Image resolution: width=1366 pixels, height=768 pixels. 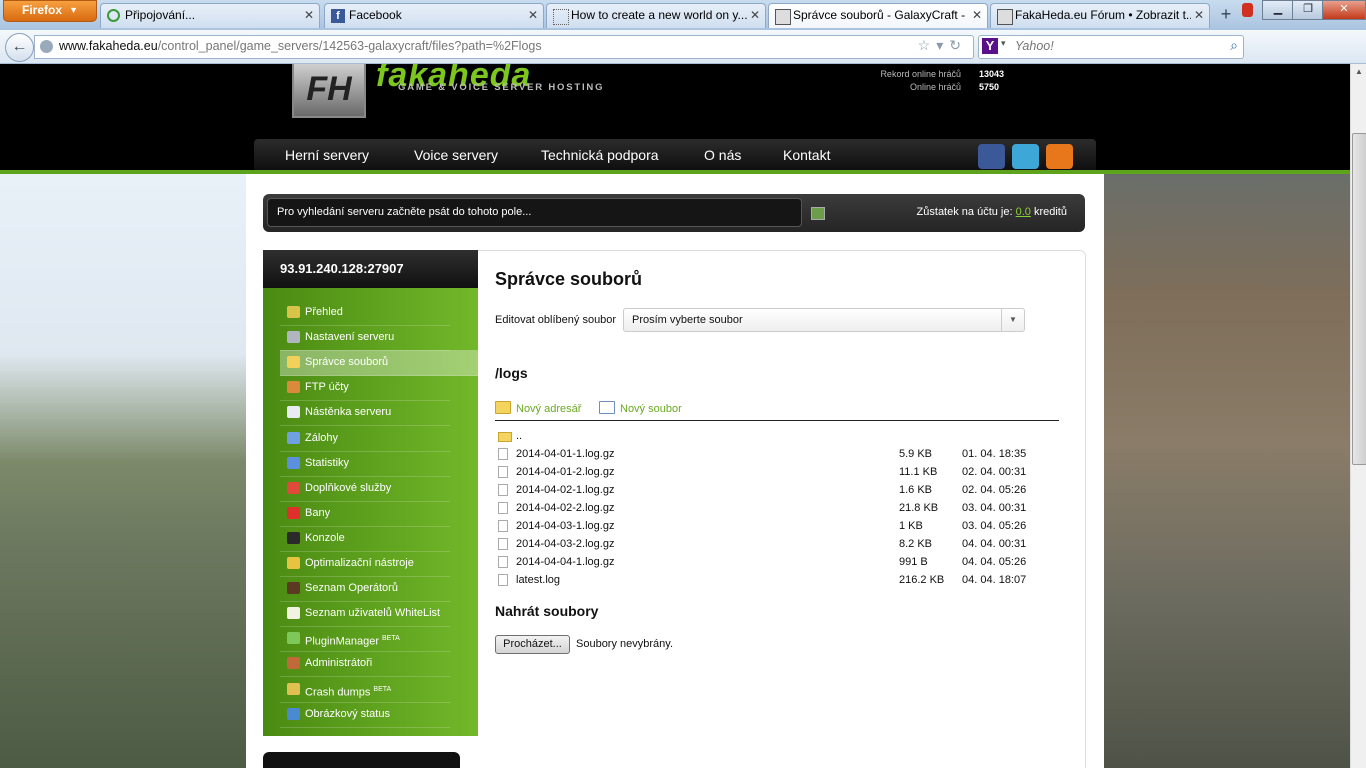 What do you see at coordinates (777, 454) in the screenshot?
I see `file-row: 2014-04-01-1.log.gz 5.9 KB 01. 04. 18:35` at bounding box center [777, 454].